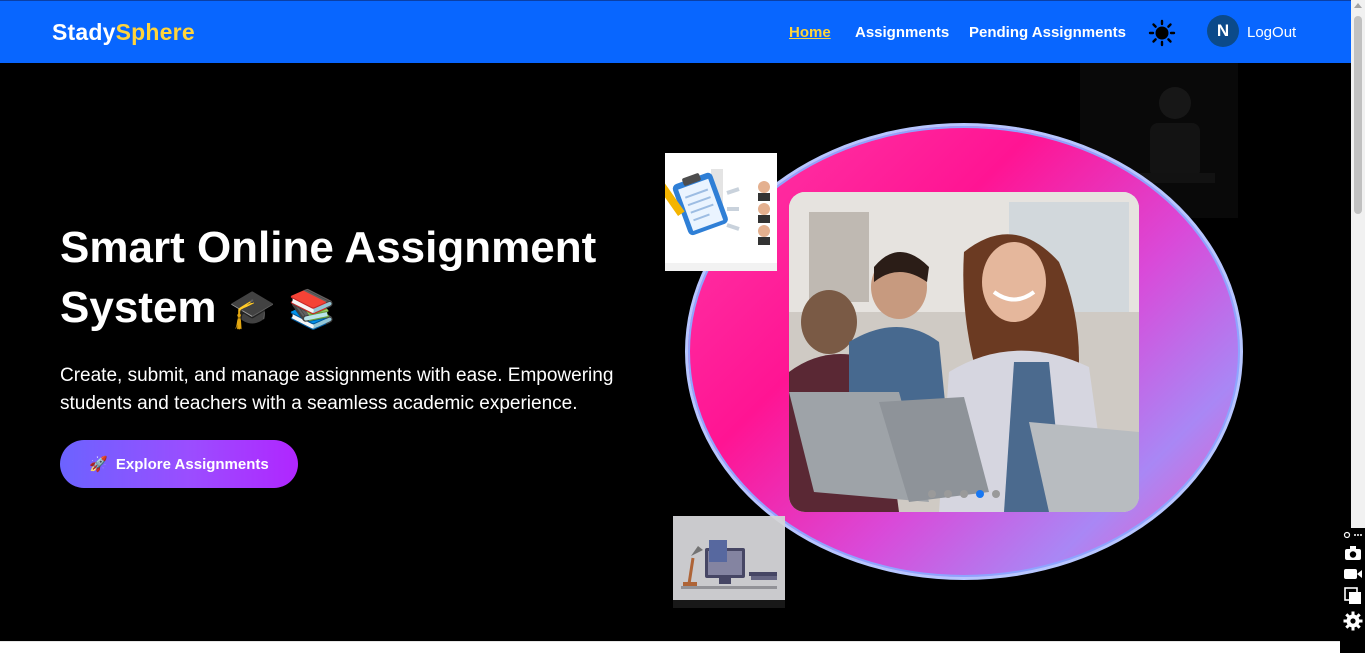  What do you see at coordinates (1271, 32) in the screenshot?
I see `logout-button: LogOut` at bounding box center [1271, 32].